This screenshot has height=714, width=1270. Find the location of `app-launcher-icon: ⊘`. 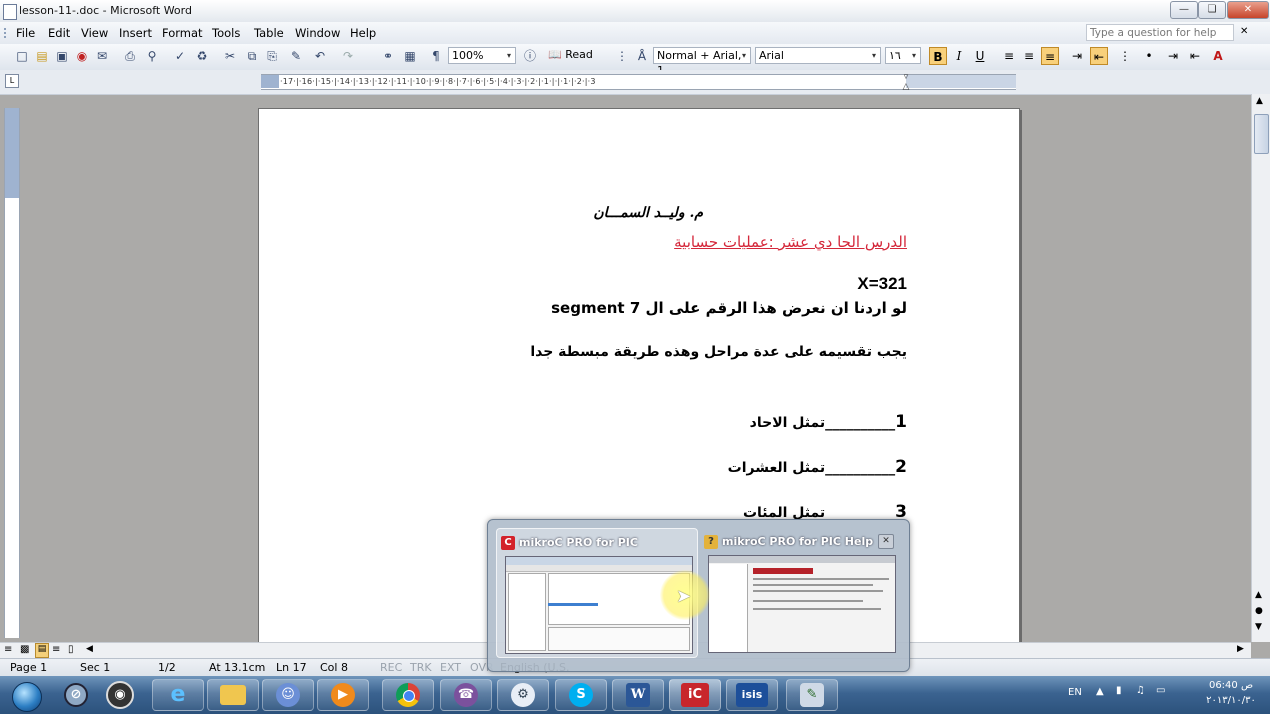

app-launcher-icon: ⊘ is located at coordinates (76, 695).